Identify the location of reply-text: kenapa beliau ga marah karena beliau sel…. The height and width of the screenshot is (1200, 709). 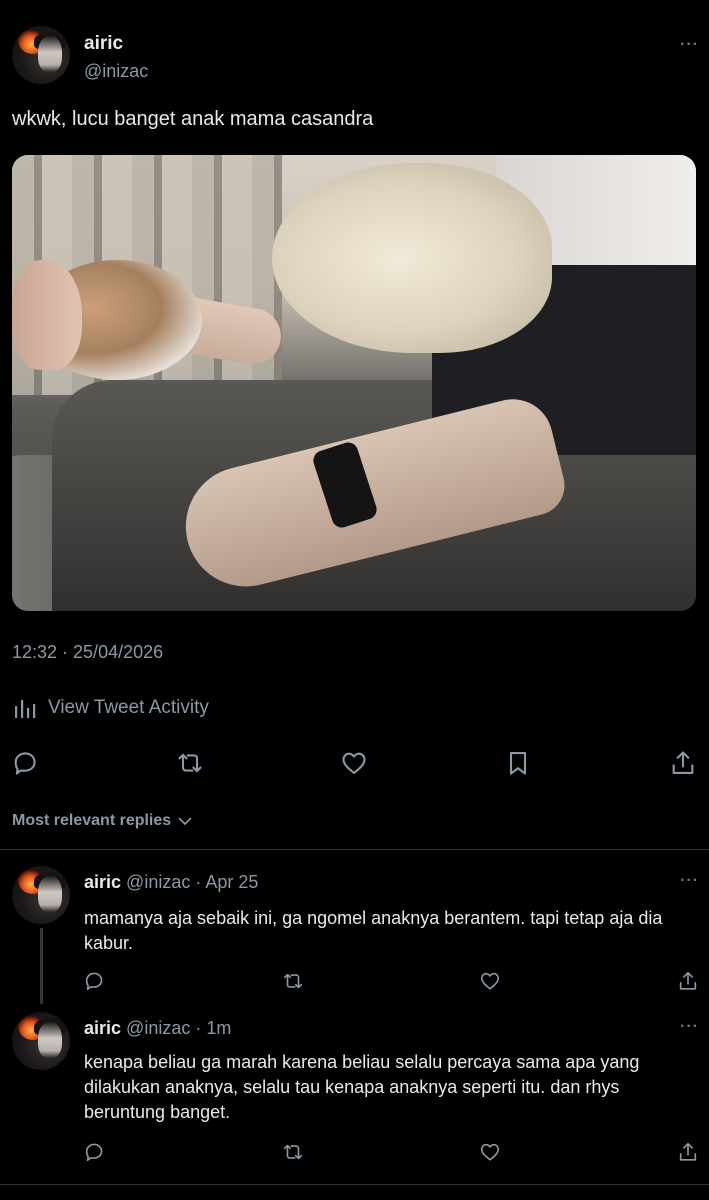
(362, 1087).